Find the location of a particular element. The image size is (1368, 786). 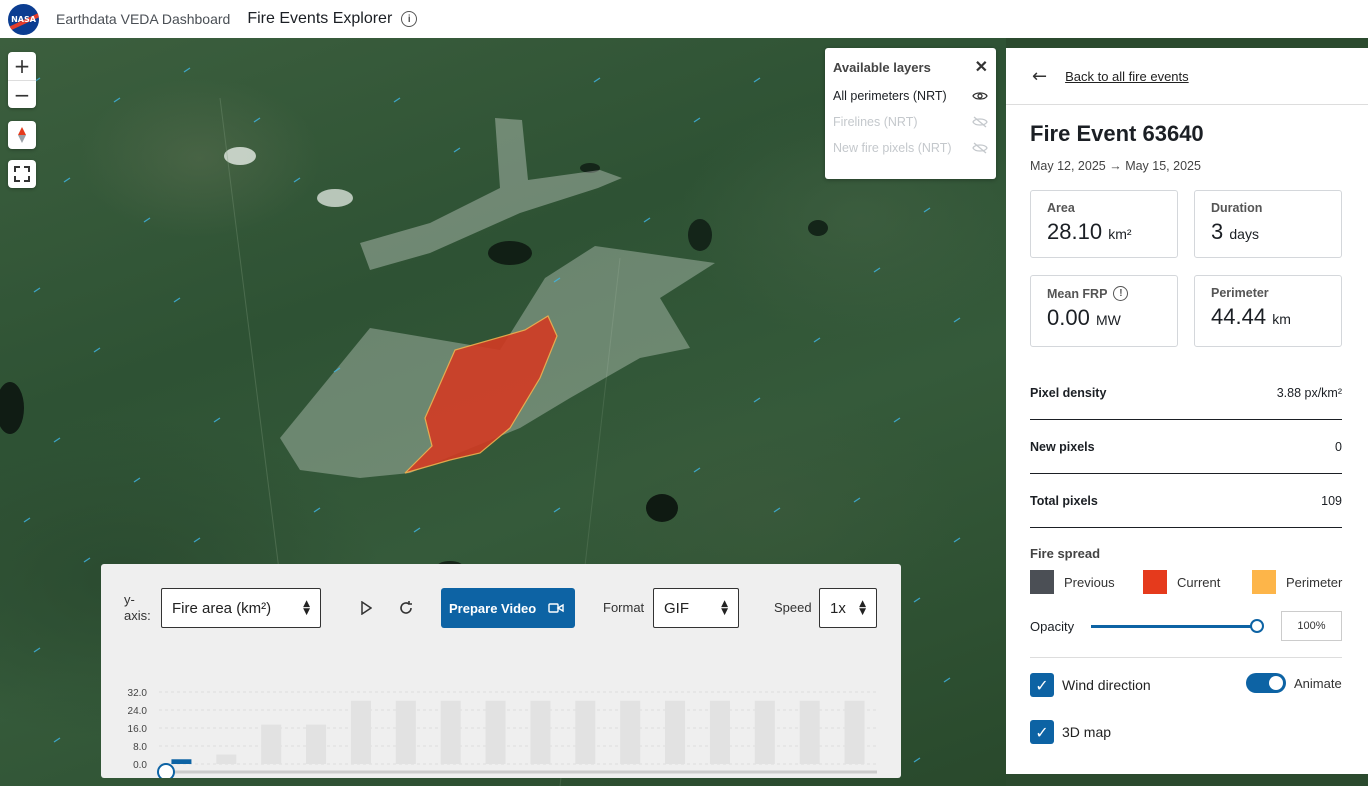

info-icon: ! is located at coordinates (1121, 293).